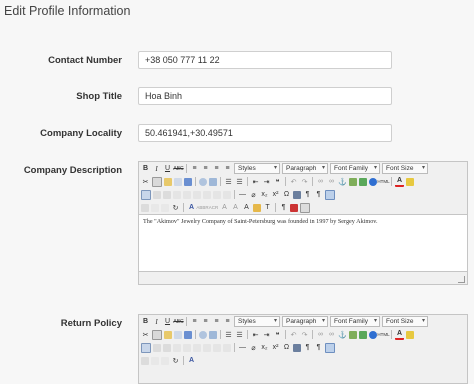  What do you see at coordinates (305, 168) in the screenshot?
I see `format-dropdown: Paragraph` at bounding box center [305, 168].